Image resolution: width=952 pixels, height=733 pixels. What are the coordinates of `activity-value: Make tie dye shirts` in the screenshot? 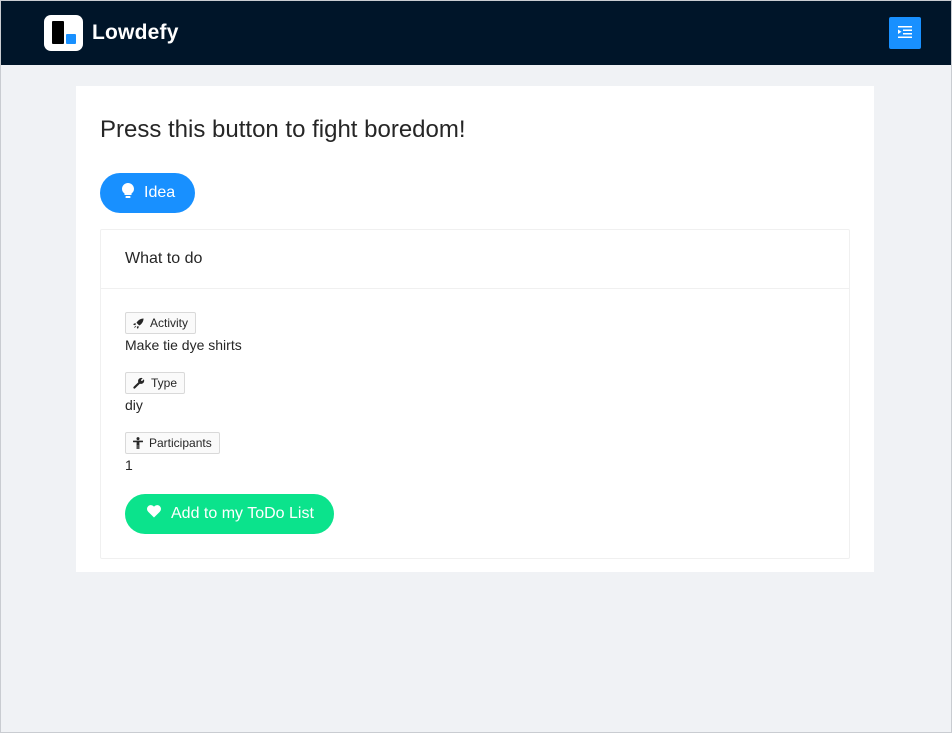 It's located at (183, 345).